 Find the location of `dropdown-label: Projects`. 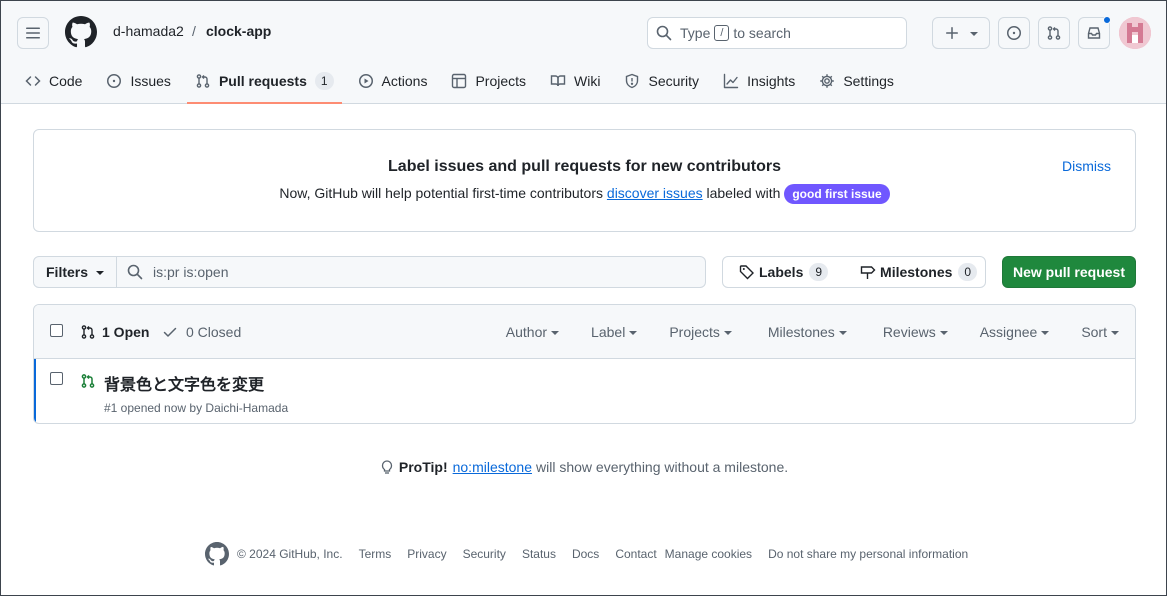

dropdown-label: Projects is located at coordinates (694, 332).